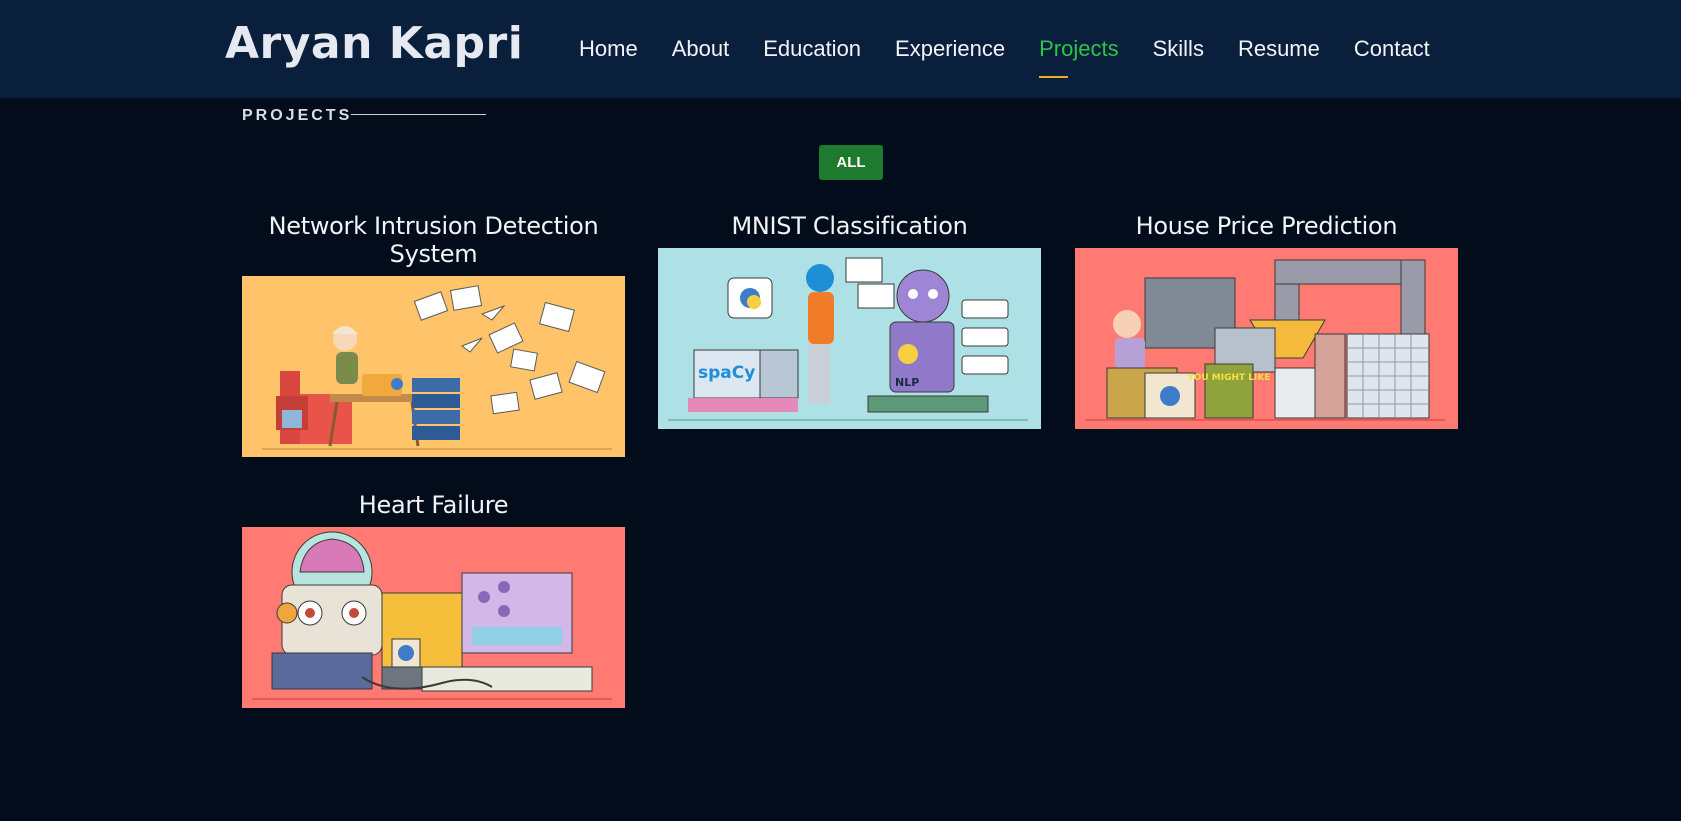 This screenshot has width=1681, height=821. Describe the element at coordinates (433, 505) in the screenshot. I see `project-title: Heart Failure` at that location.